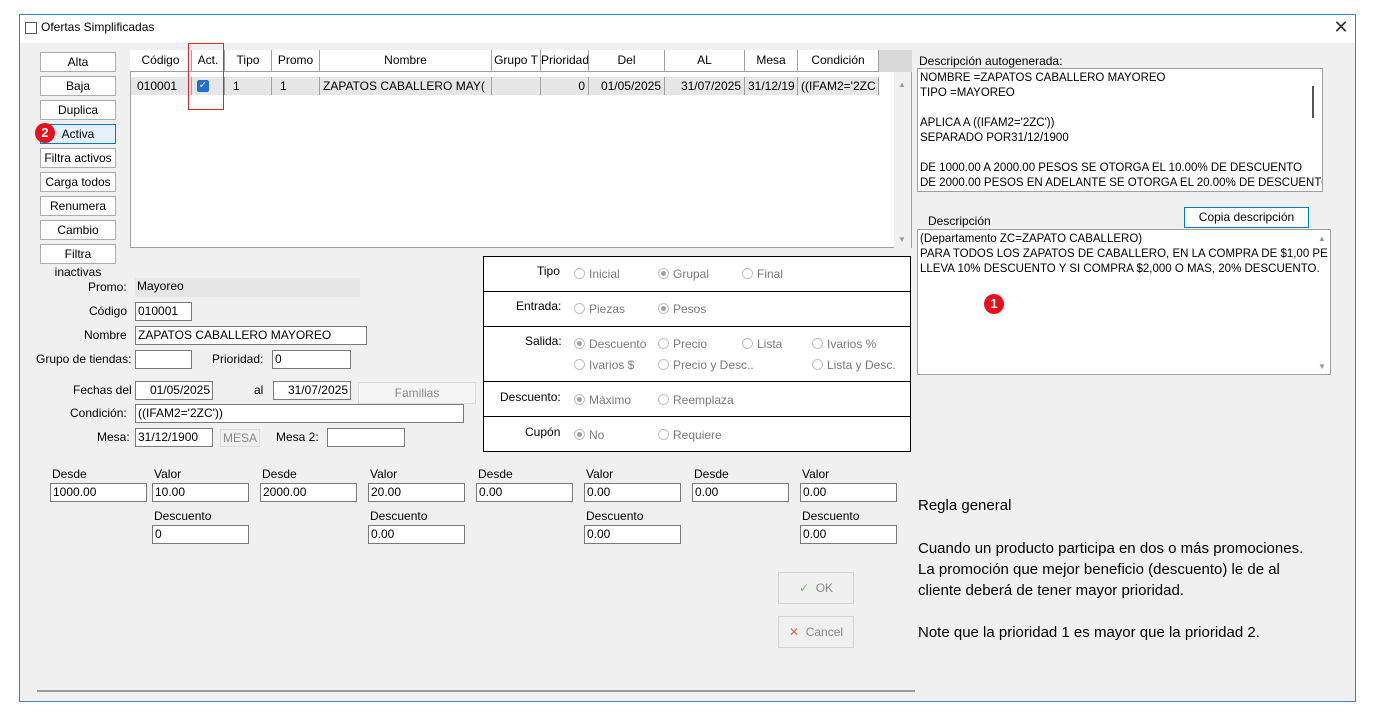 This screenshot has width=1376, height=713. What do you see at coordinates (705, 86) in the screenshot?
I see `cell-al: 31/07/2025` at bounding box center [705, 86].